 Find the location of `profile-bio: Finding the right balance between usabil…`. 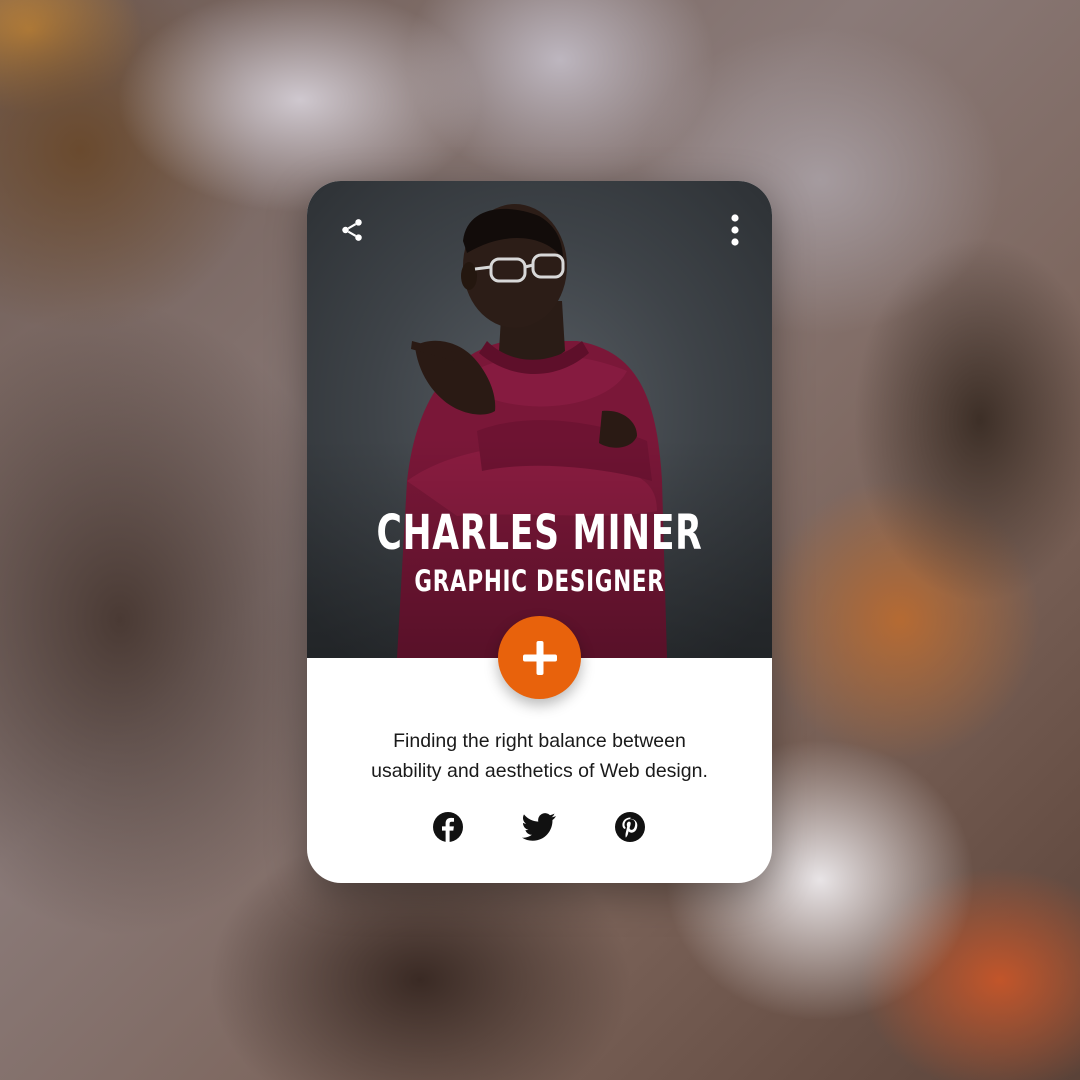

profile-bio: Finding the right balance between usabil… is located at coordinates (539, 756).